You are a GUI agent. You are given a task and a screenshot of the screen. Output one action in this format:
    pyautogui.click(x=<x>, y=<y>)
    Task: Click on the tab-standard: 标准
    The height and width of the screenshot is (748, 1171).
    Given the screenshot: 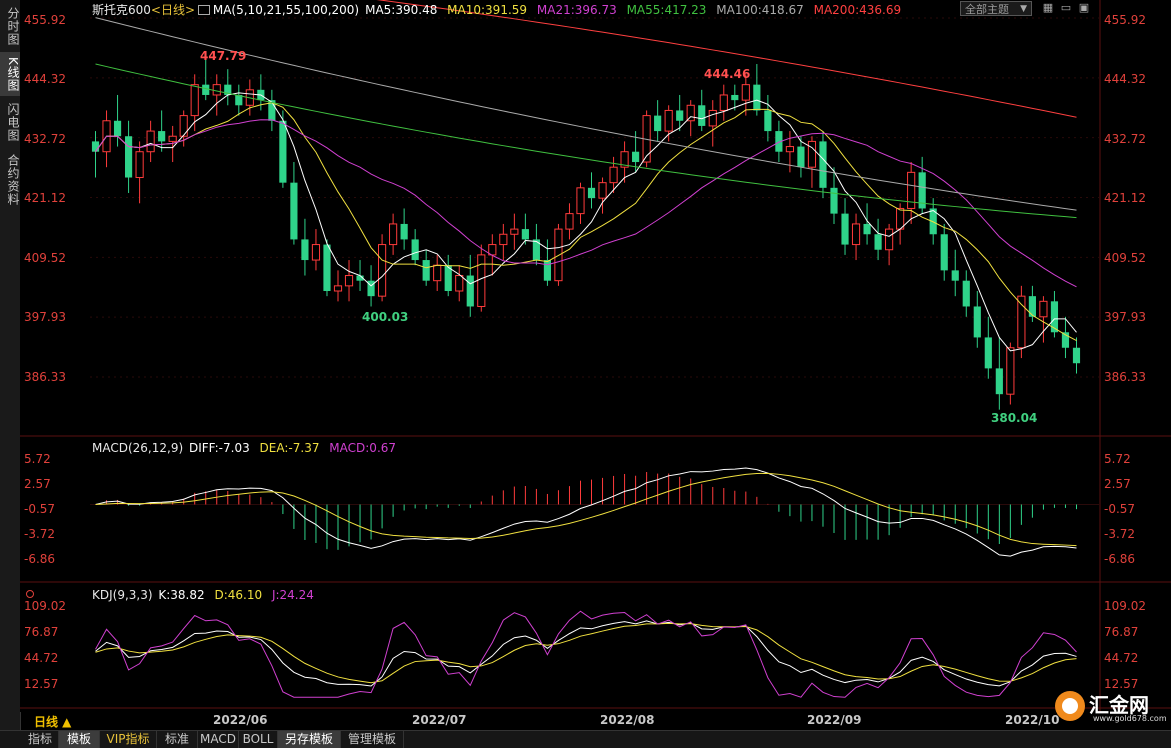 What is the action you would take?
    pyautogui.click(x=177, y=739)
    